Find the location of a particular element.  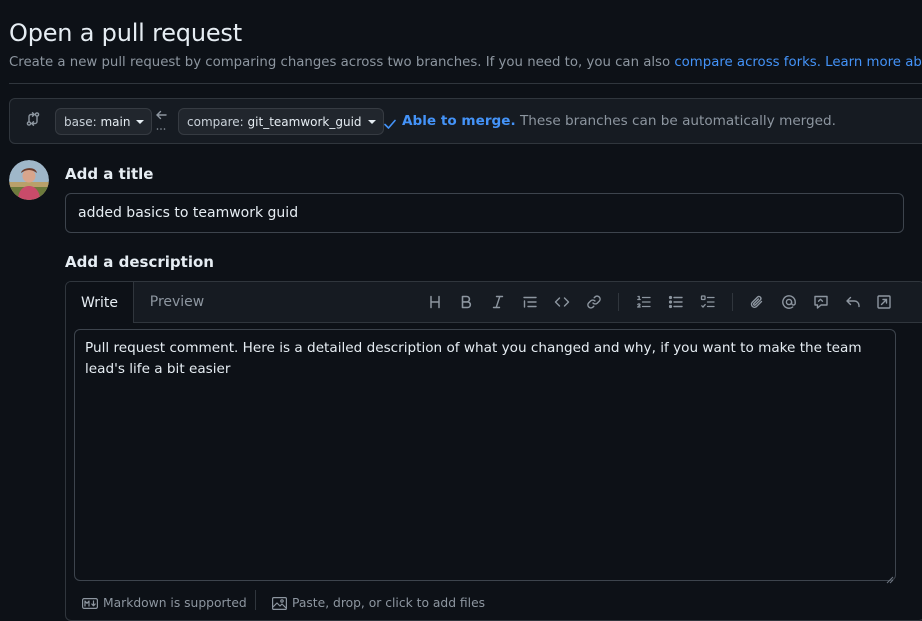

image-icon is located at coordinates (279, 603).